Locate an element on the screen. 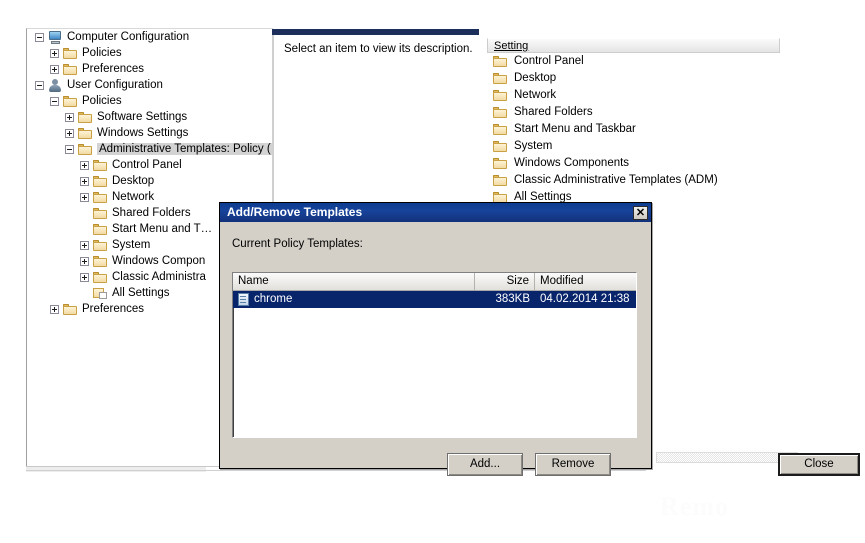  setting-row: Windows Components is located at coordinates (633, 163).